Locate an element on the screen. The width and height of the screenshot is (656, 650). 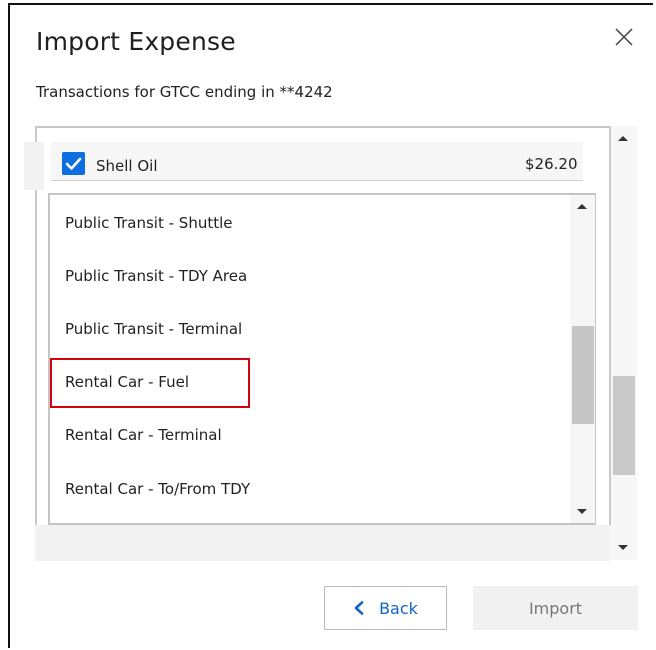
outer-scrollbar-thumb is located at coordinates (624, 425).